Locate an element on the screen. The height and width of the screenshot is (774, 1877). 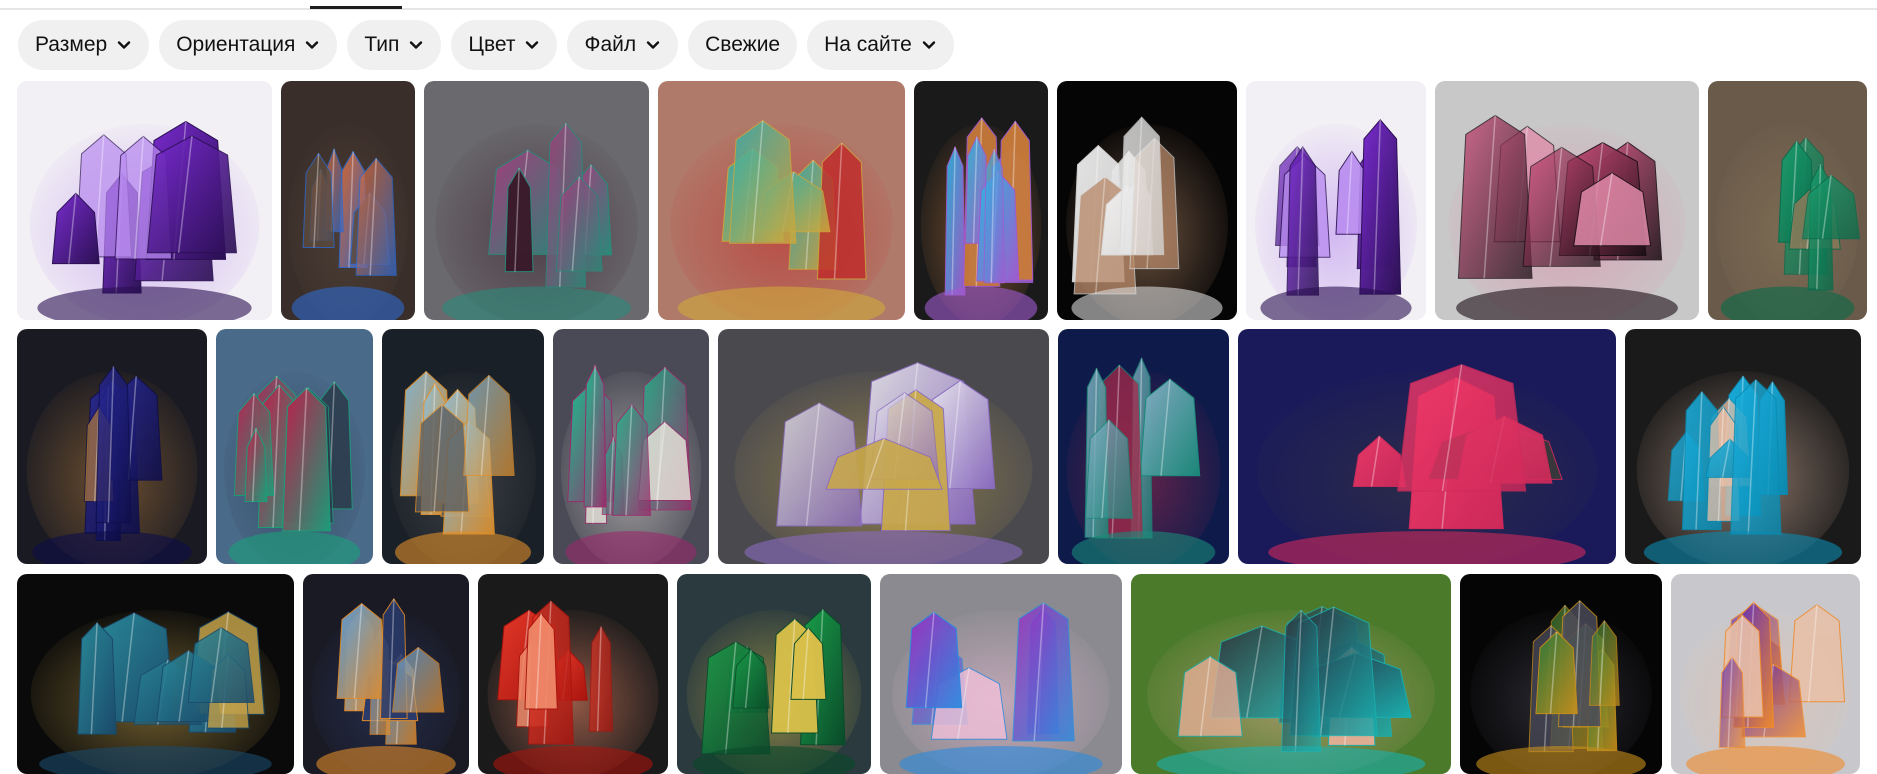
image-thumbnail-quartz-and-pyrite-cluster is located at coordinates (883, 446).